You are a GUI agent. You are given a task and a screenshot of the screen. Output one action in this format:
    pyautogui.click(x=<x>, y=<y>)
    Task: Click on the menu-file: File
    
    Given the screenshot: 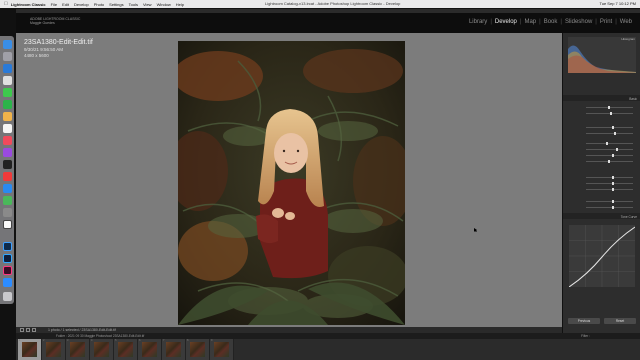 What is the action you would take?
    pyautogui.click(x=54, y=4)
    